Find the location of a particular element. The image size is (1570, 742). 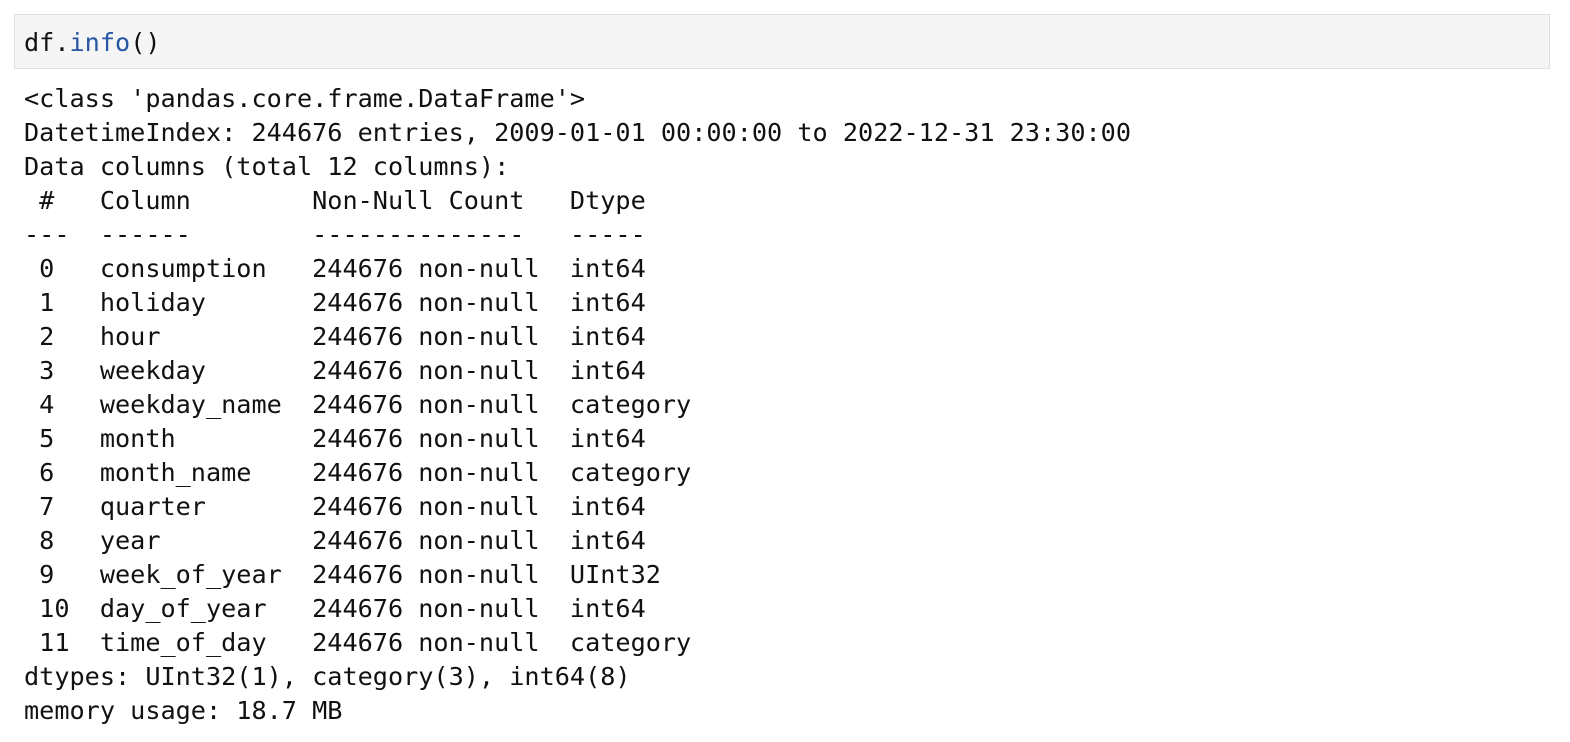

table-row: 0 consumption 244676 non-null int64 is located at coordinates (358, 268).